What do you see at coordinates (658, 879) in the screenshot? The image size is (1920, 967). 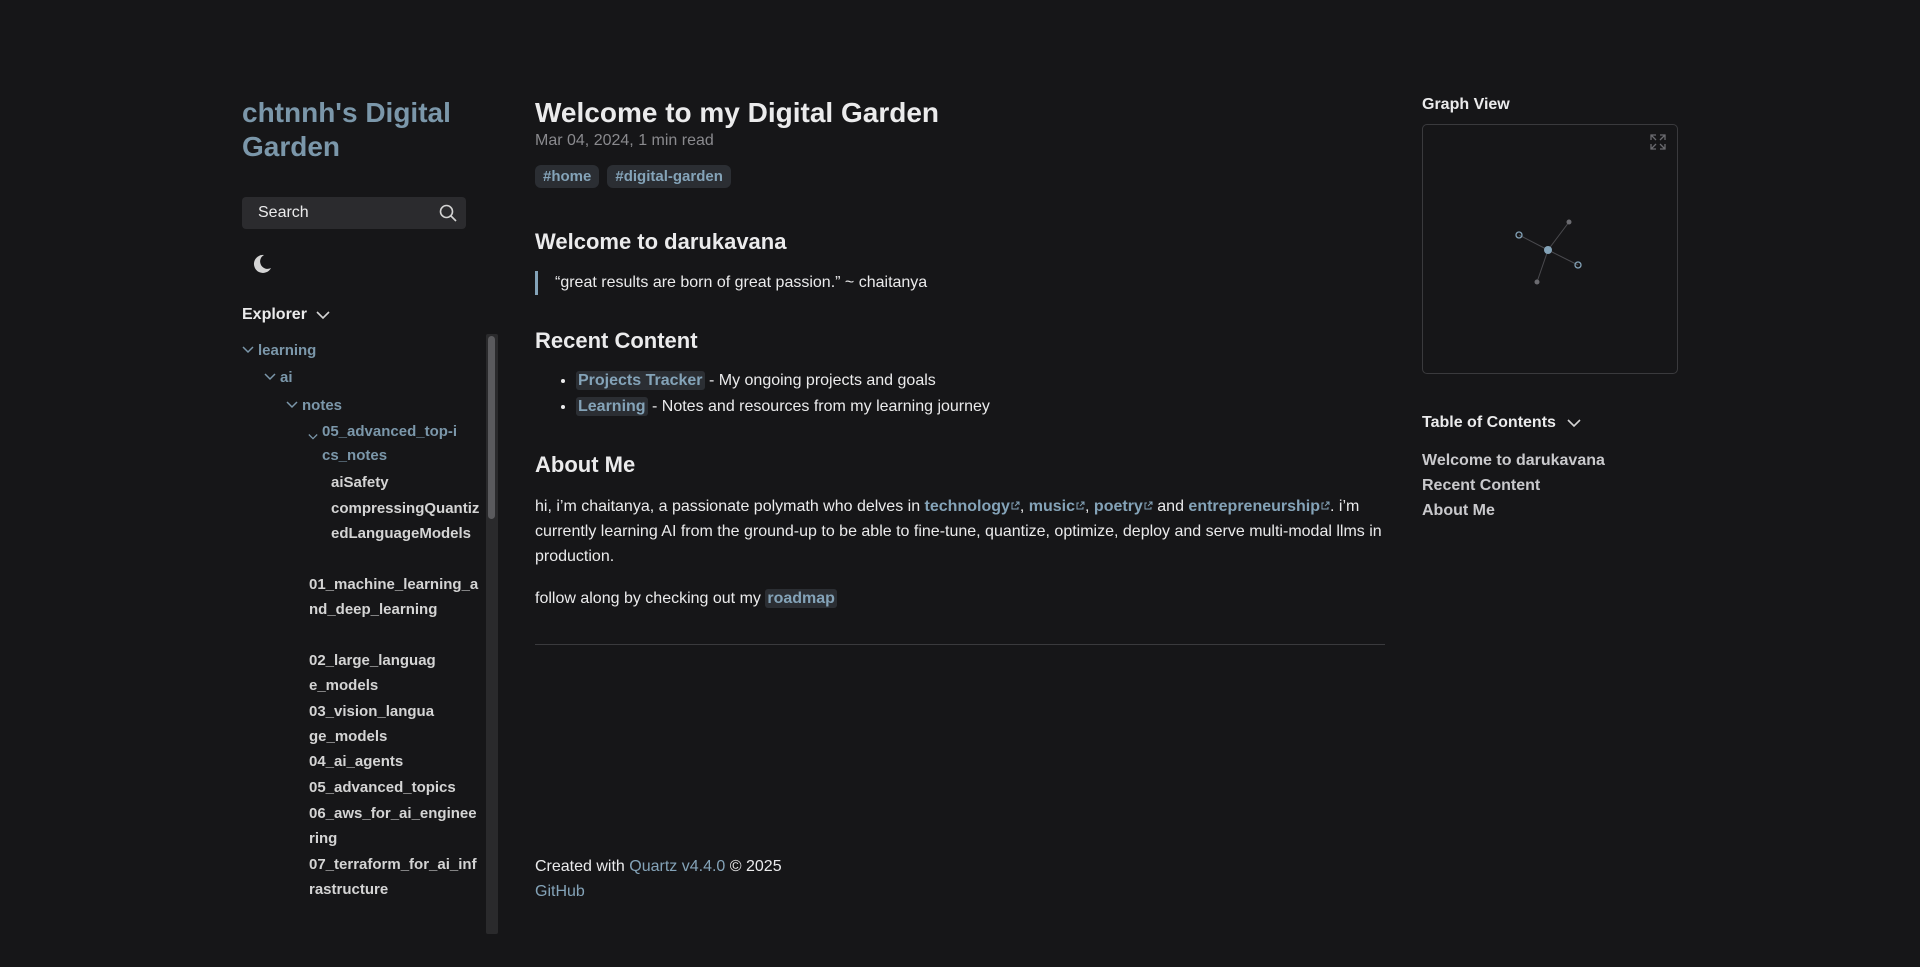 I see `footer: Created with Quartz v4.4.0 © 2025 GitHub` at bounding box center [658, 879].